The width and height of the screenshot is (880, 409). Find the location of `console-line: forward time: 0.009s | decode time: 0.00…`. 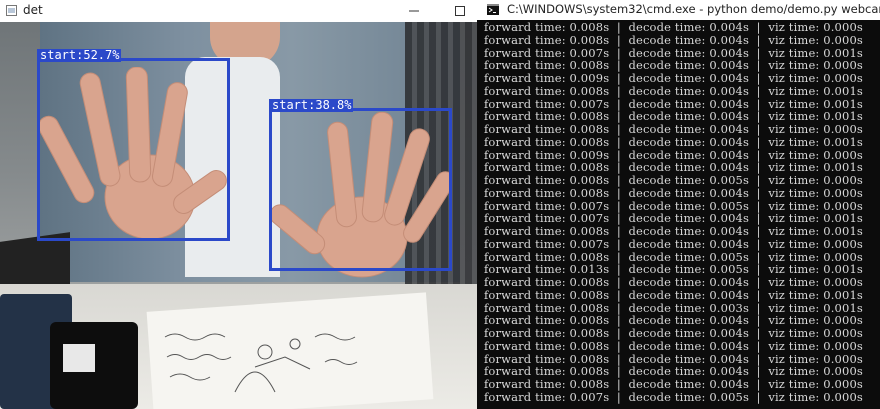

console-line: forward time: 0.009s | decode time: 0.00… is located at coordinates (673, 78).